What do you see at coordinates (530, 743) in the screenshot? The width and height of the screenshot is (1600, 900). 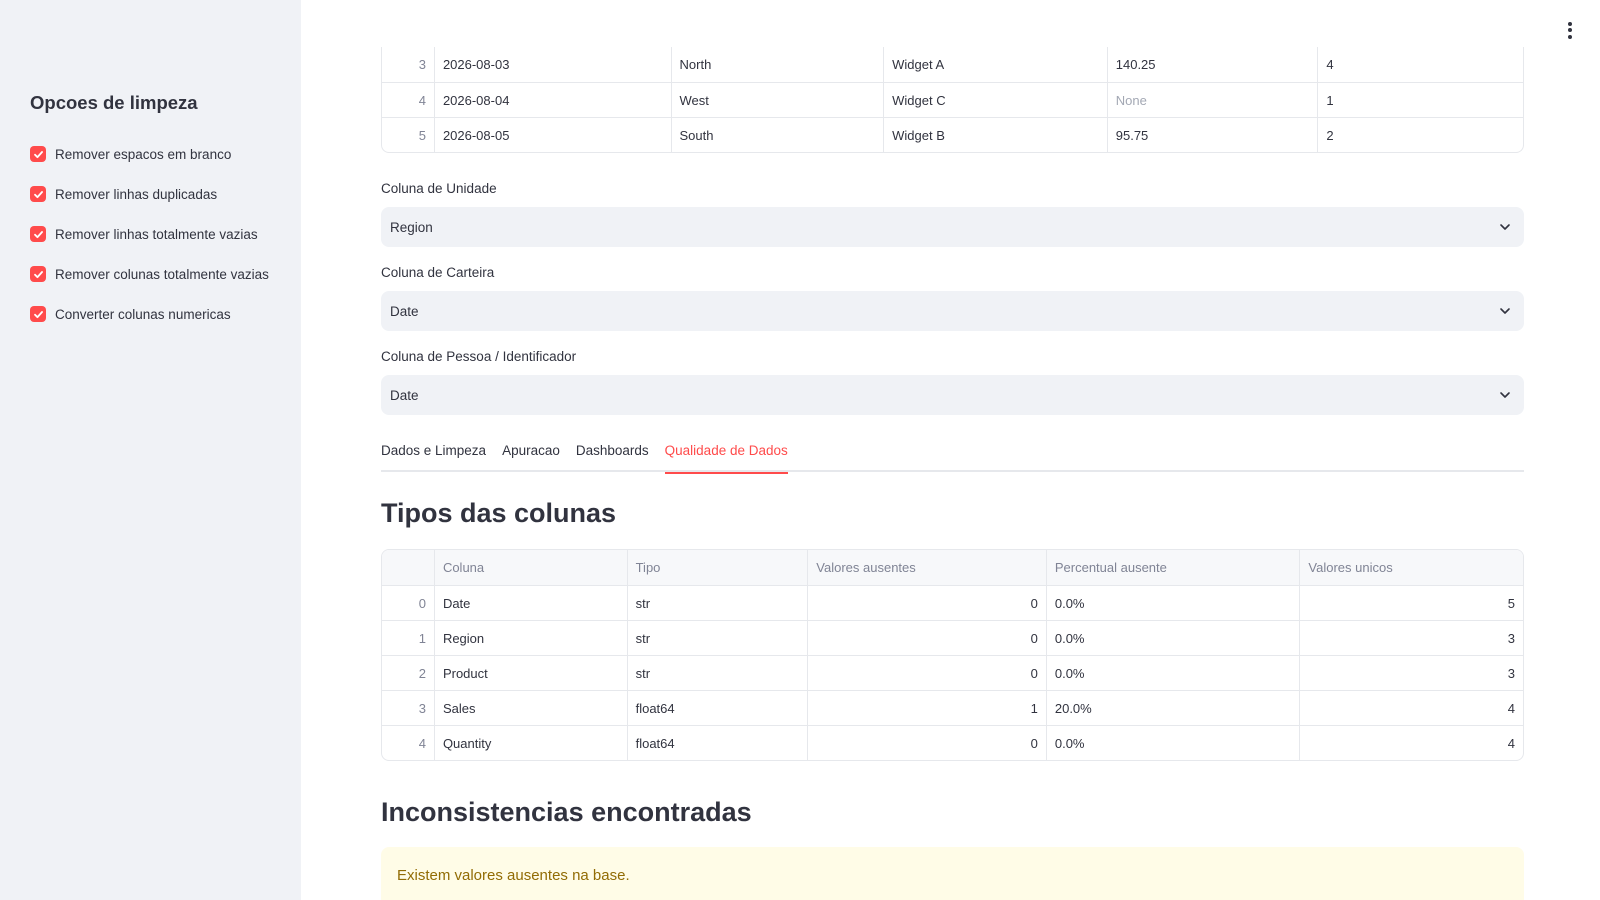 I see `cell-coluna: Quantity` at bounding box center [530, 743].